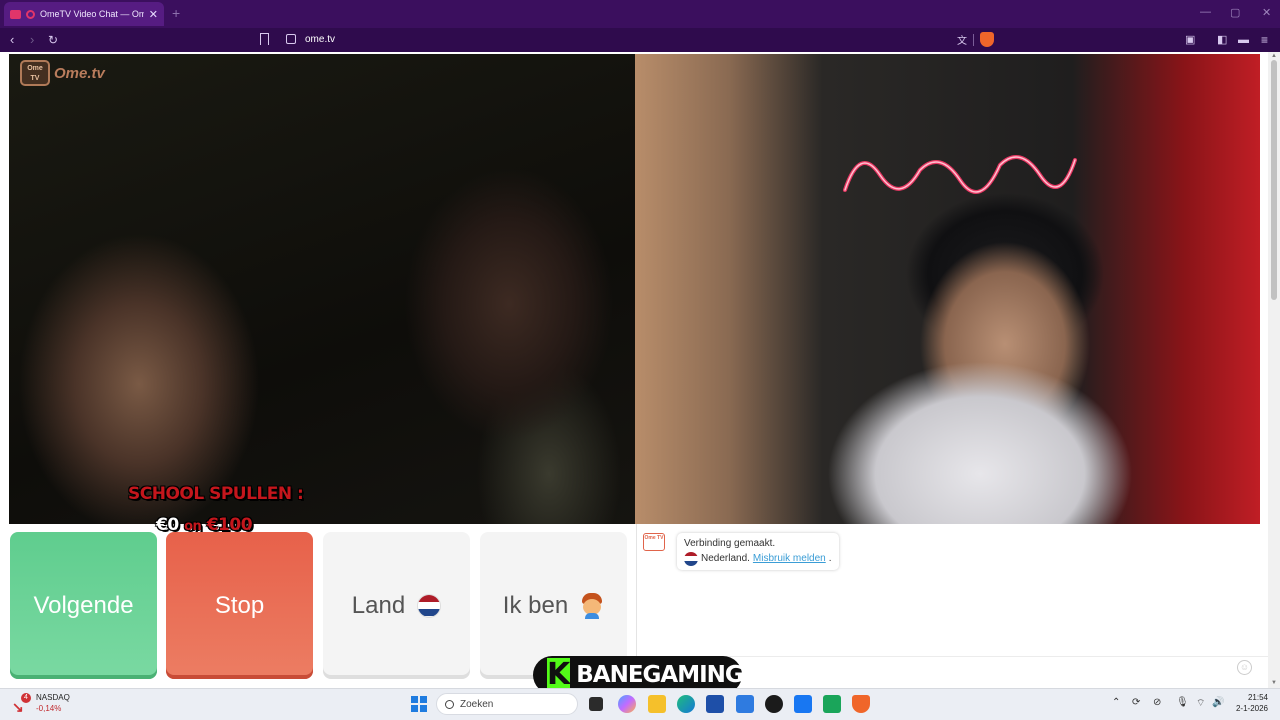 The image size is (1280, 720). Describe the element at coordinates (592, 605) in the screenshot. I see `boy-avatar-icon` at that location.